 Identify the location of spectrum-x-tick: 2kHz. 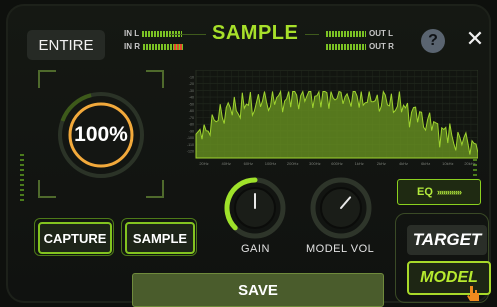
(381, 163).